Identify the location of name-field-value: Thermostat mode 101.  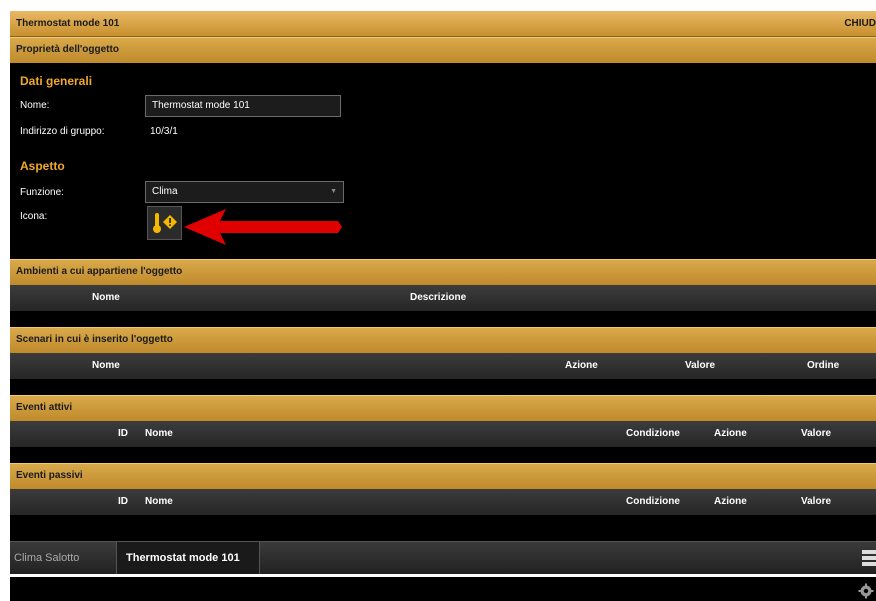
(201, 105).